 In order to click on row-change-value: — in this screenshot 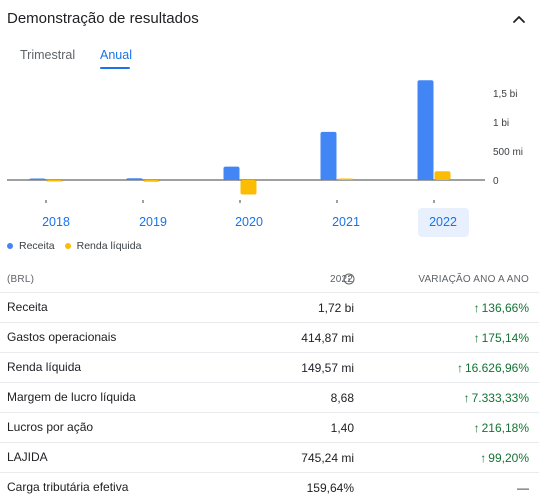, I will do `click(523, 488)`.